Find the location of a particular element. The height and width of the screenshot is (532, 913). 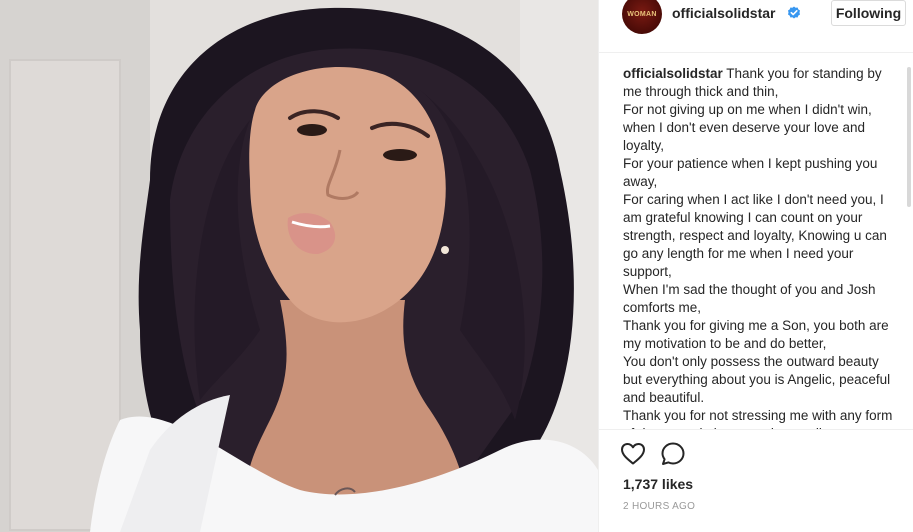

scrollbar is located at coordinates (909, 137).